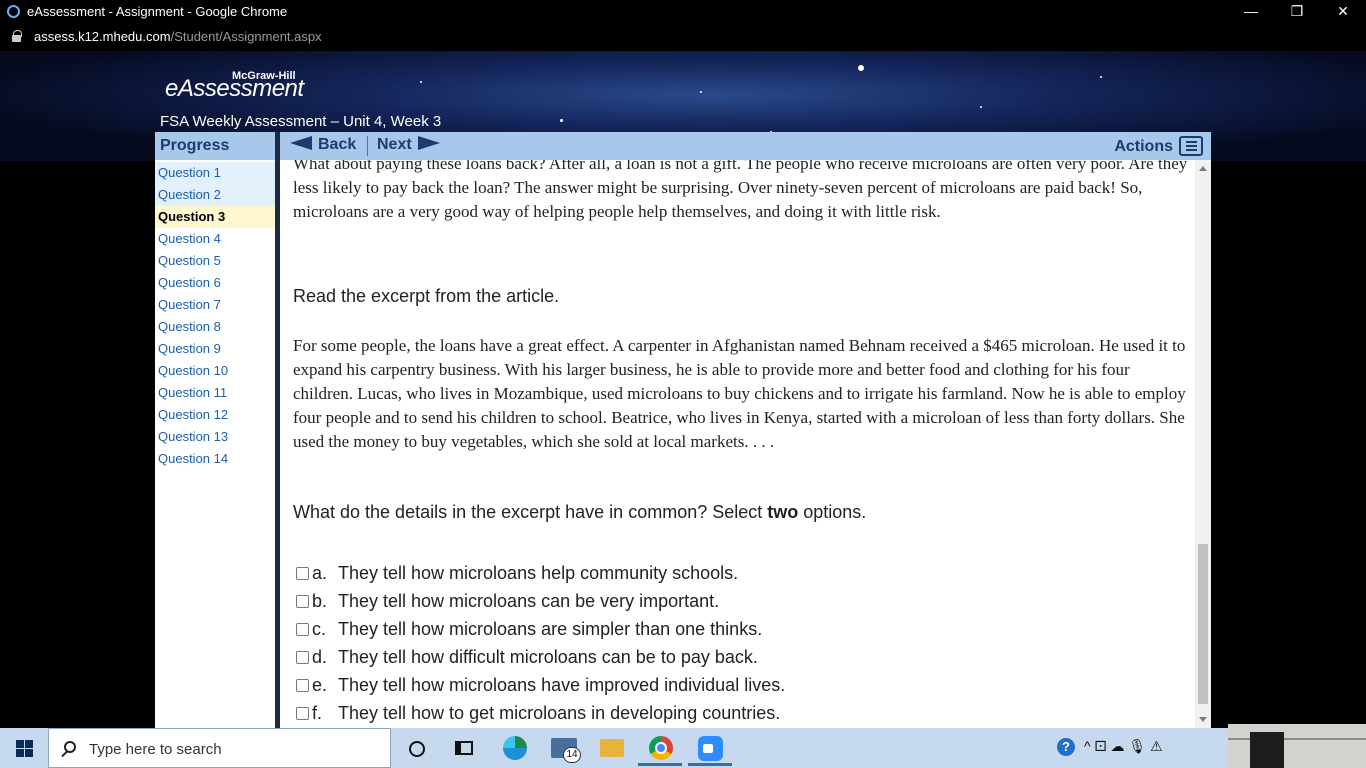 This screenshot has width=1366, height=768. Describe the element at coordinates (572, 755) in the screenshot. I see `mail-badge: 14` at that location.